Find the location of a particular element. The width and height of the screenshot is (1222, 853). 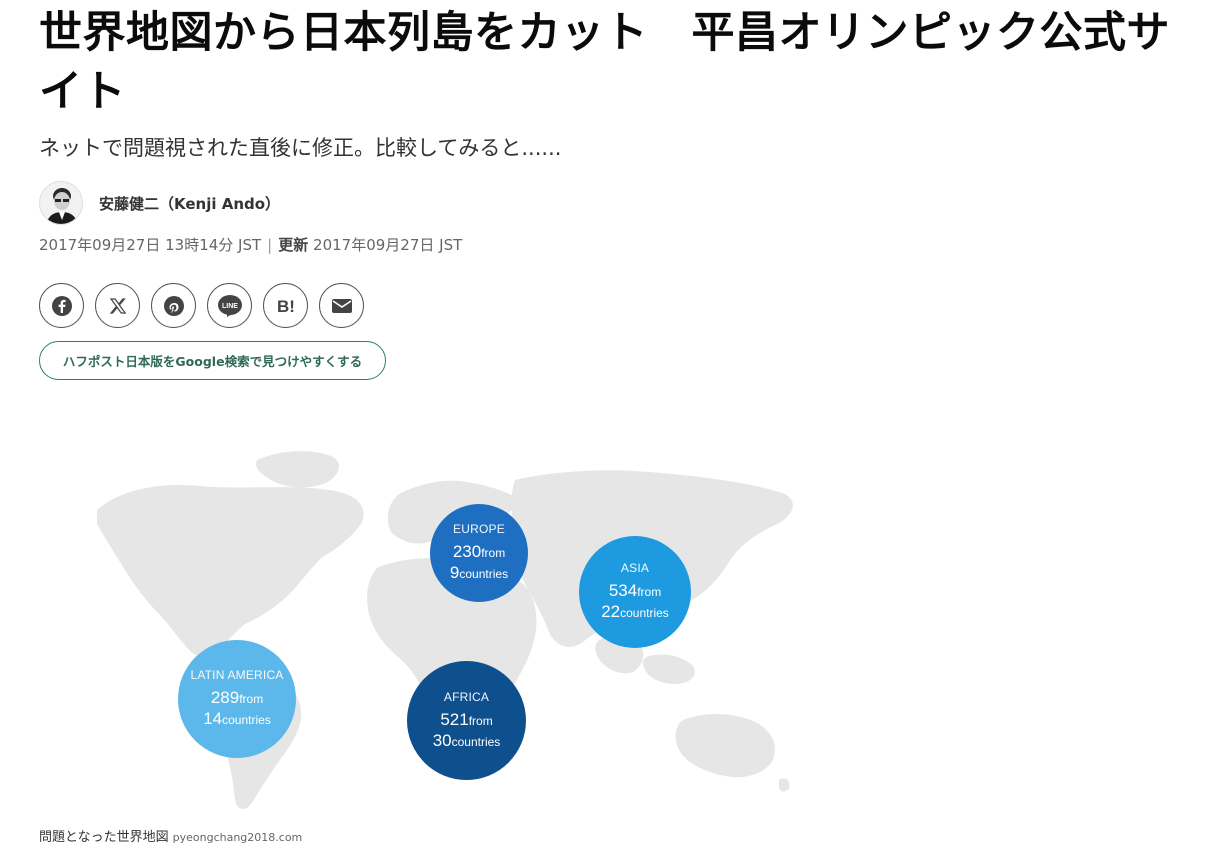

region-label: AFRICA is located at coordinates (466, 696).